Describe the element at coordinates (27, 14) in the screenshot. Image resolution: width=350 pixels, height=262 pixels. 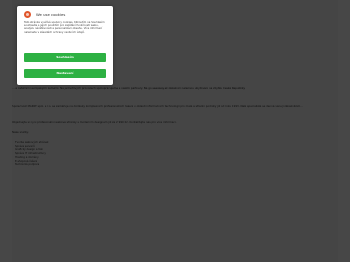
I see `cookie-icon` at that location.